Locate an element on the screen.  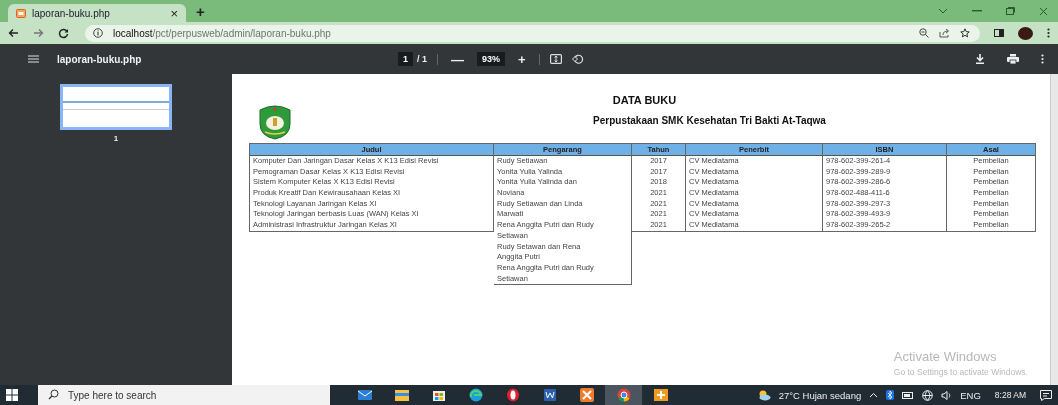
language-indicator: ENG is located at coordinates (970, 395).